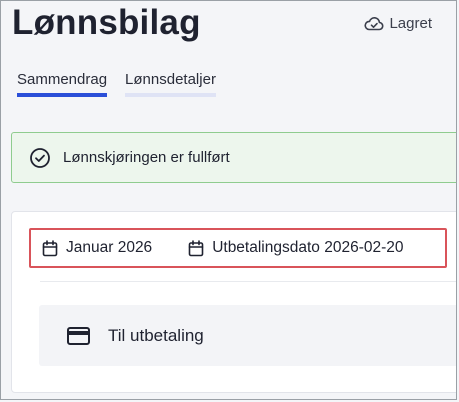 Image resolution: width=459 pixels, height=402 pixels. I want to click on payment-date-label: Utbetalingsdato 2026-02-20, so click(308, 247).